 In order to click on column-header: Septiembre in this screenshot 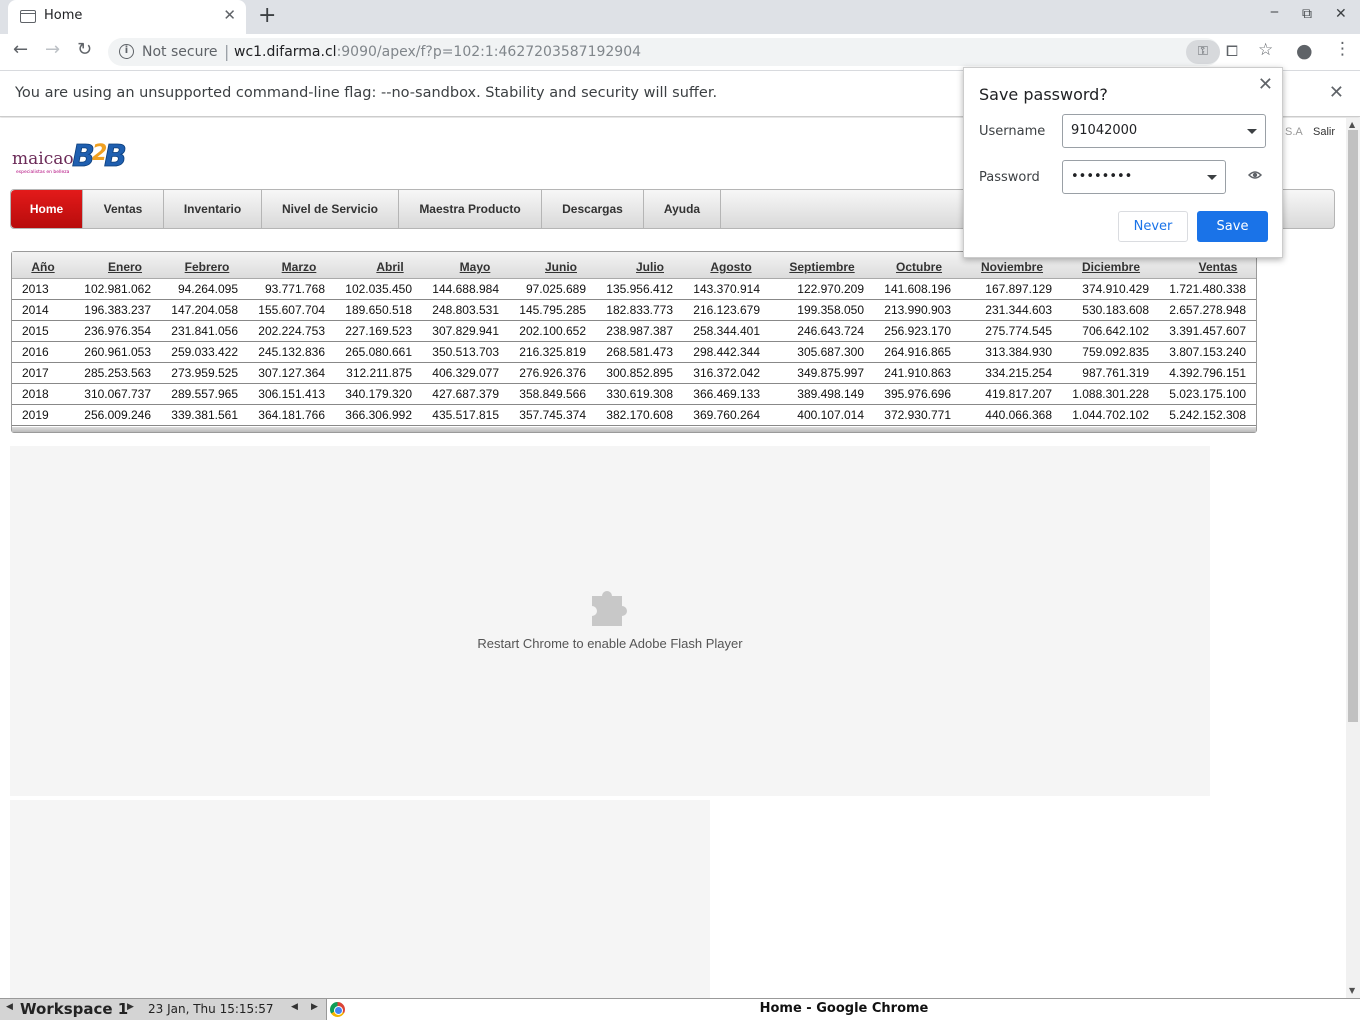, I will do `click(821, 267)`.